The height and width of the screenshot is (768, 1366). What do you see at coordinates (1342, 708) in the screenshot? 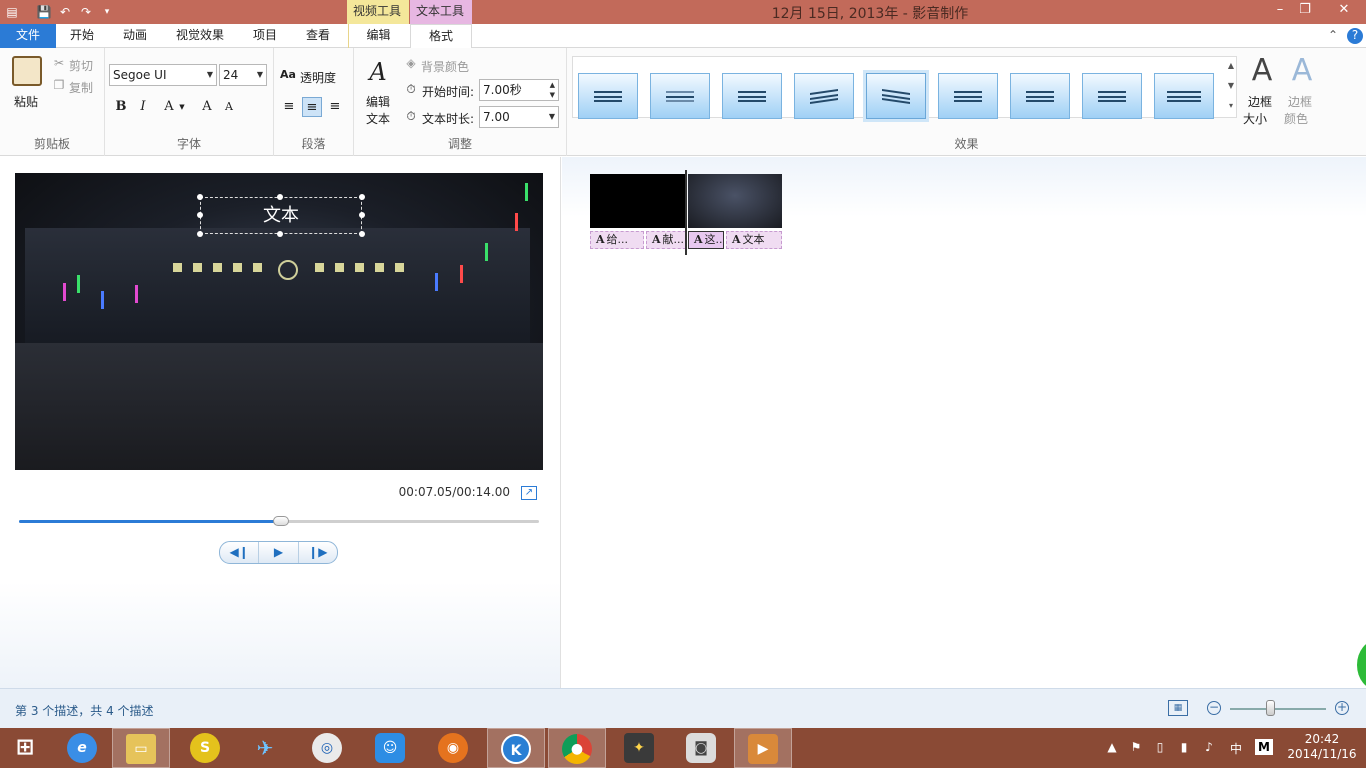
I see `zoom-in-icon: +` at bounding box center [1342, 708].